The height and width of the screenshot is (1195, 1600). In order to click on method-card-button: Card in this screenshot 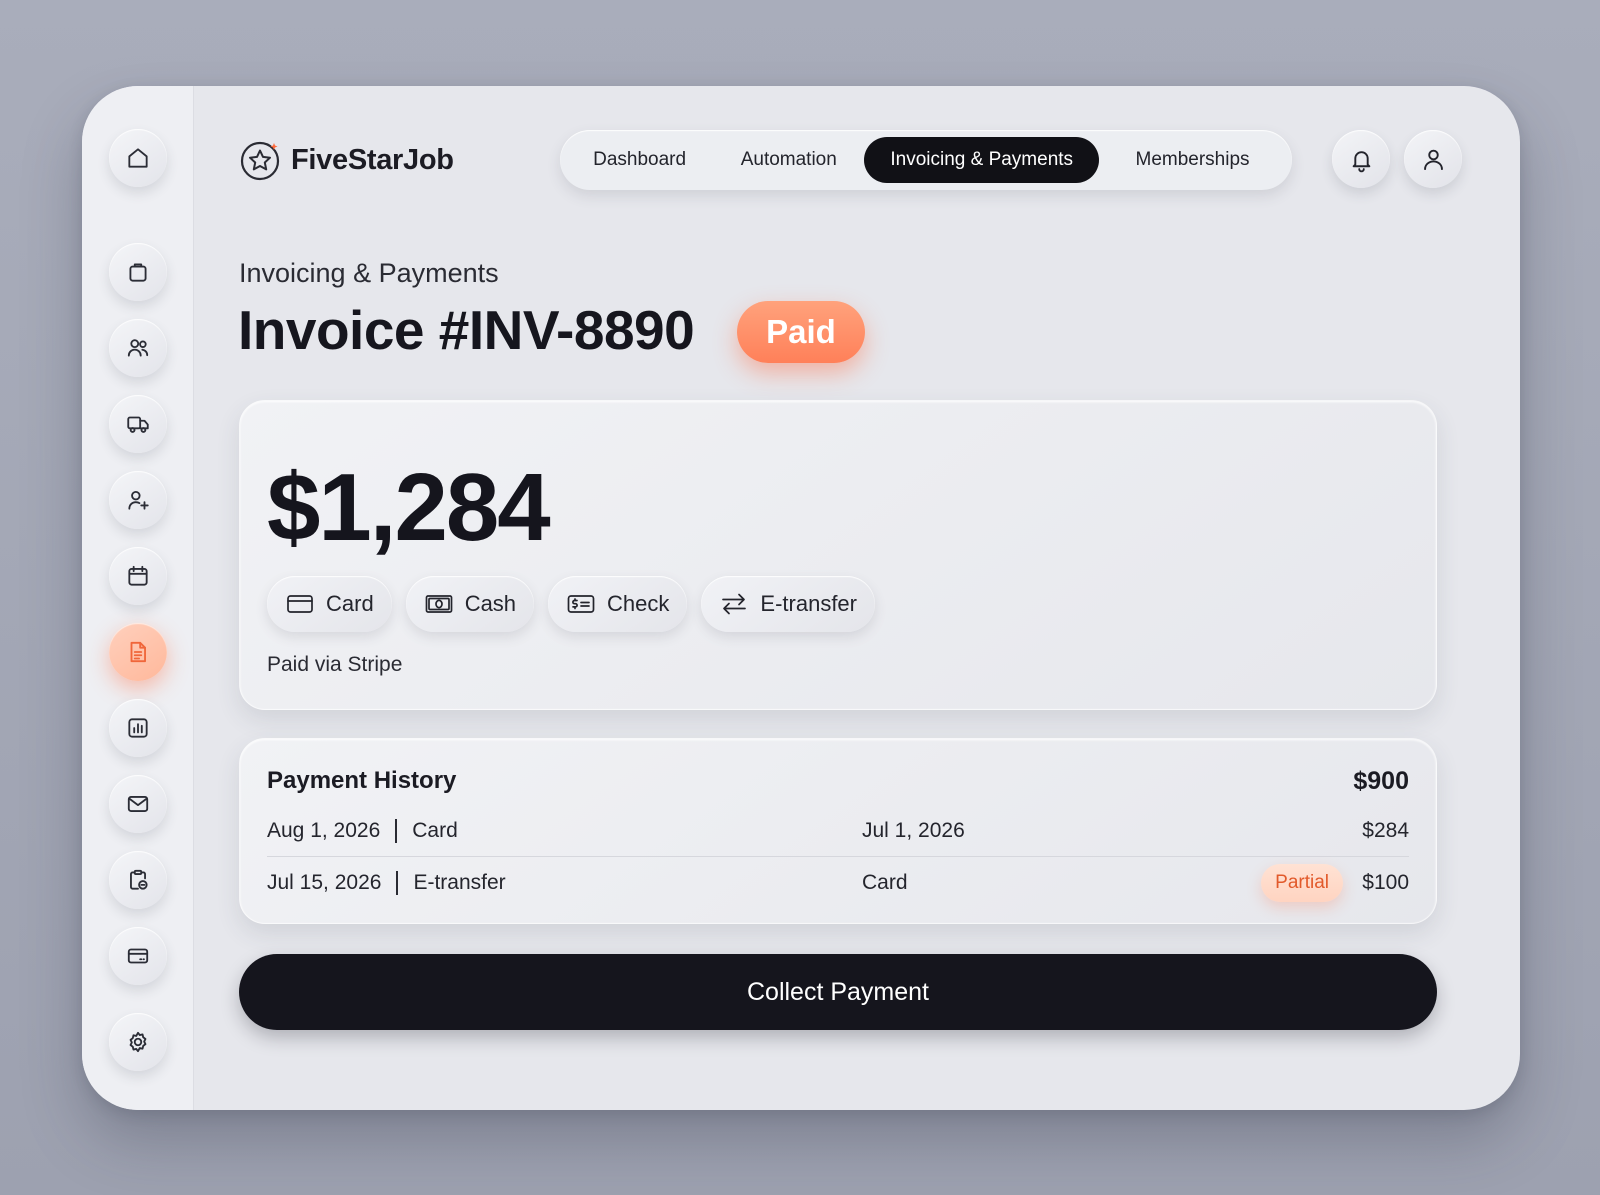, I will do `click(329, 604)`.